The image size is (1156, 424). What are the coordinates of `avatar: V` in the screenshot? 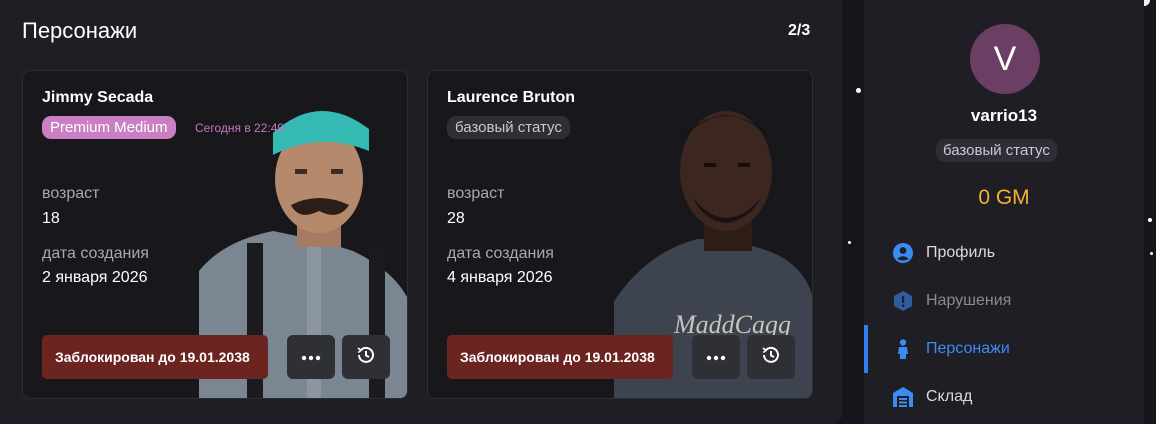 It's located at (1005, 59).